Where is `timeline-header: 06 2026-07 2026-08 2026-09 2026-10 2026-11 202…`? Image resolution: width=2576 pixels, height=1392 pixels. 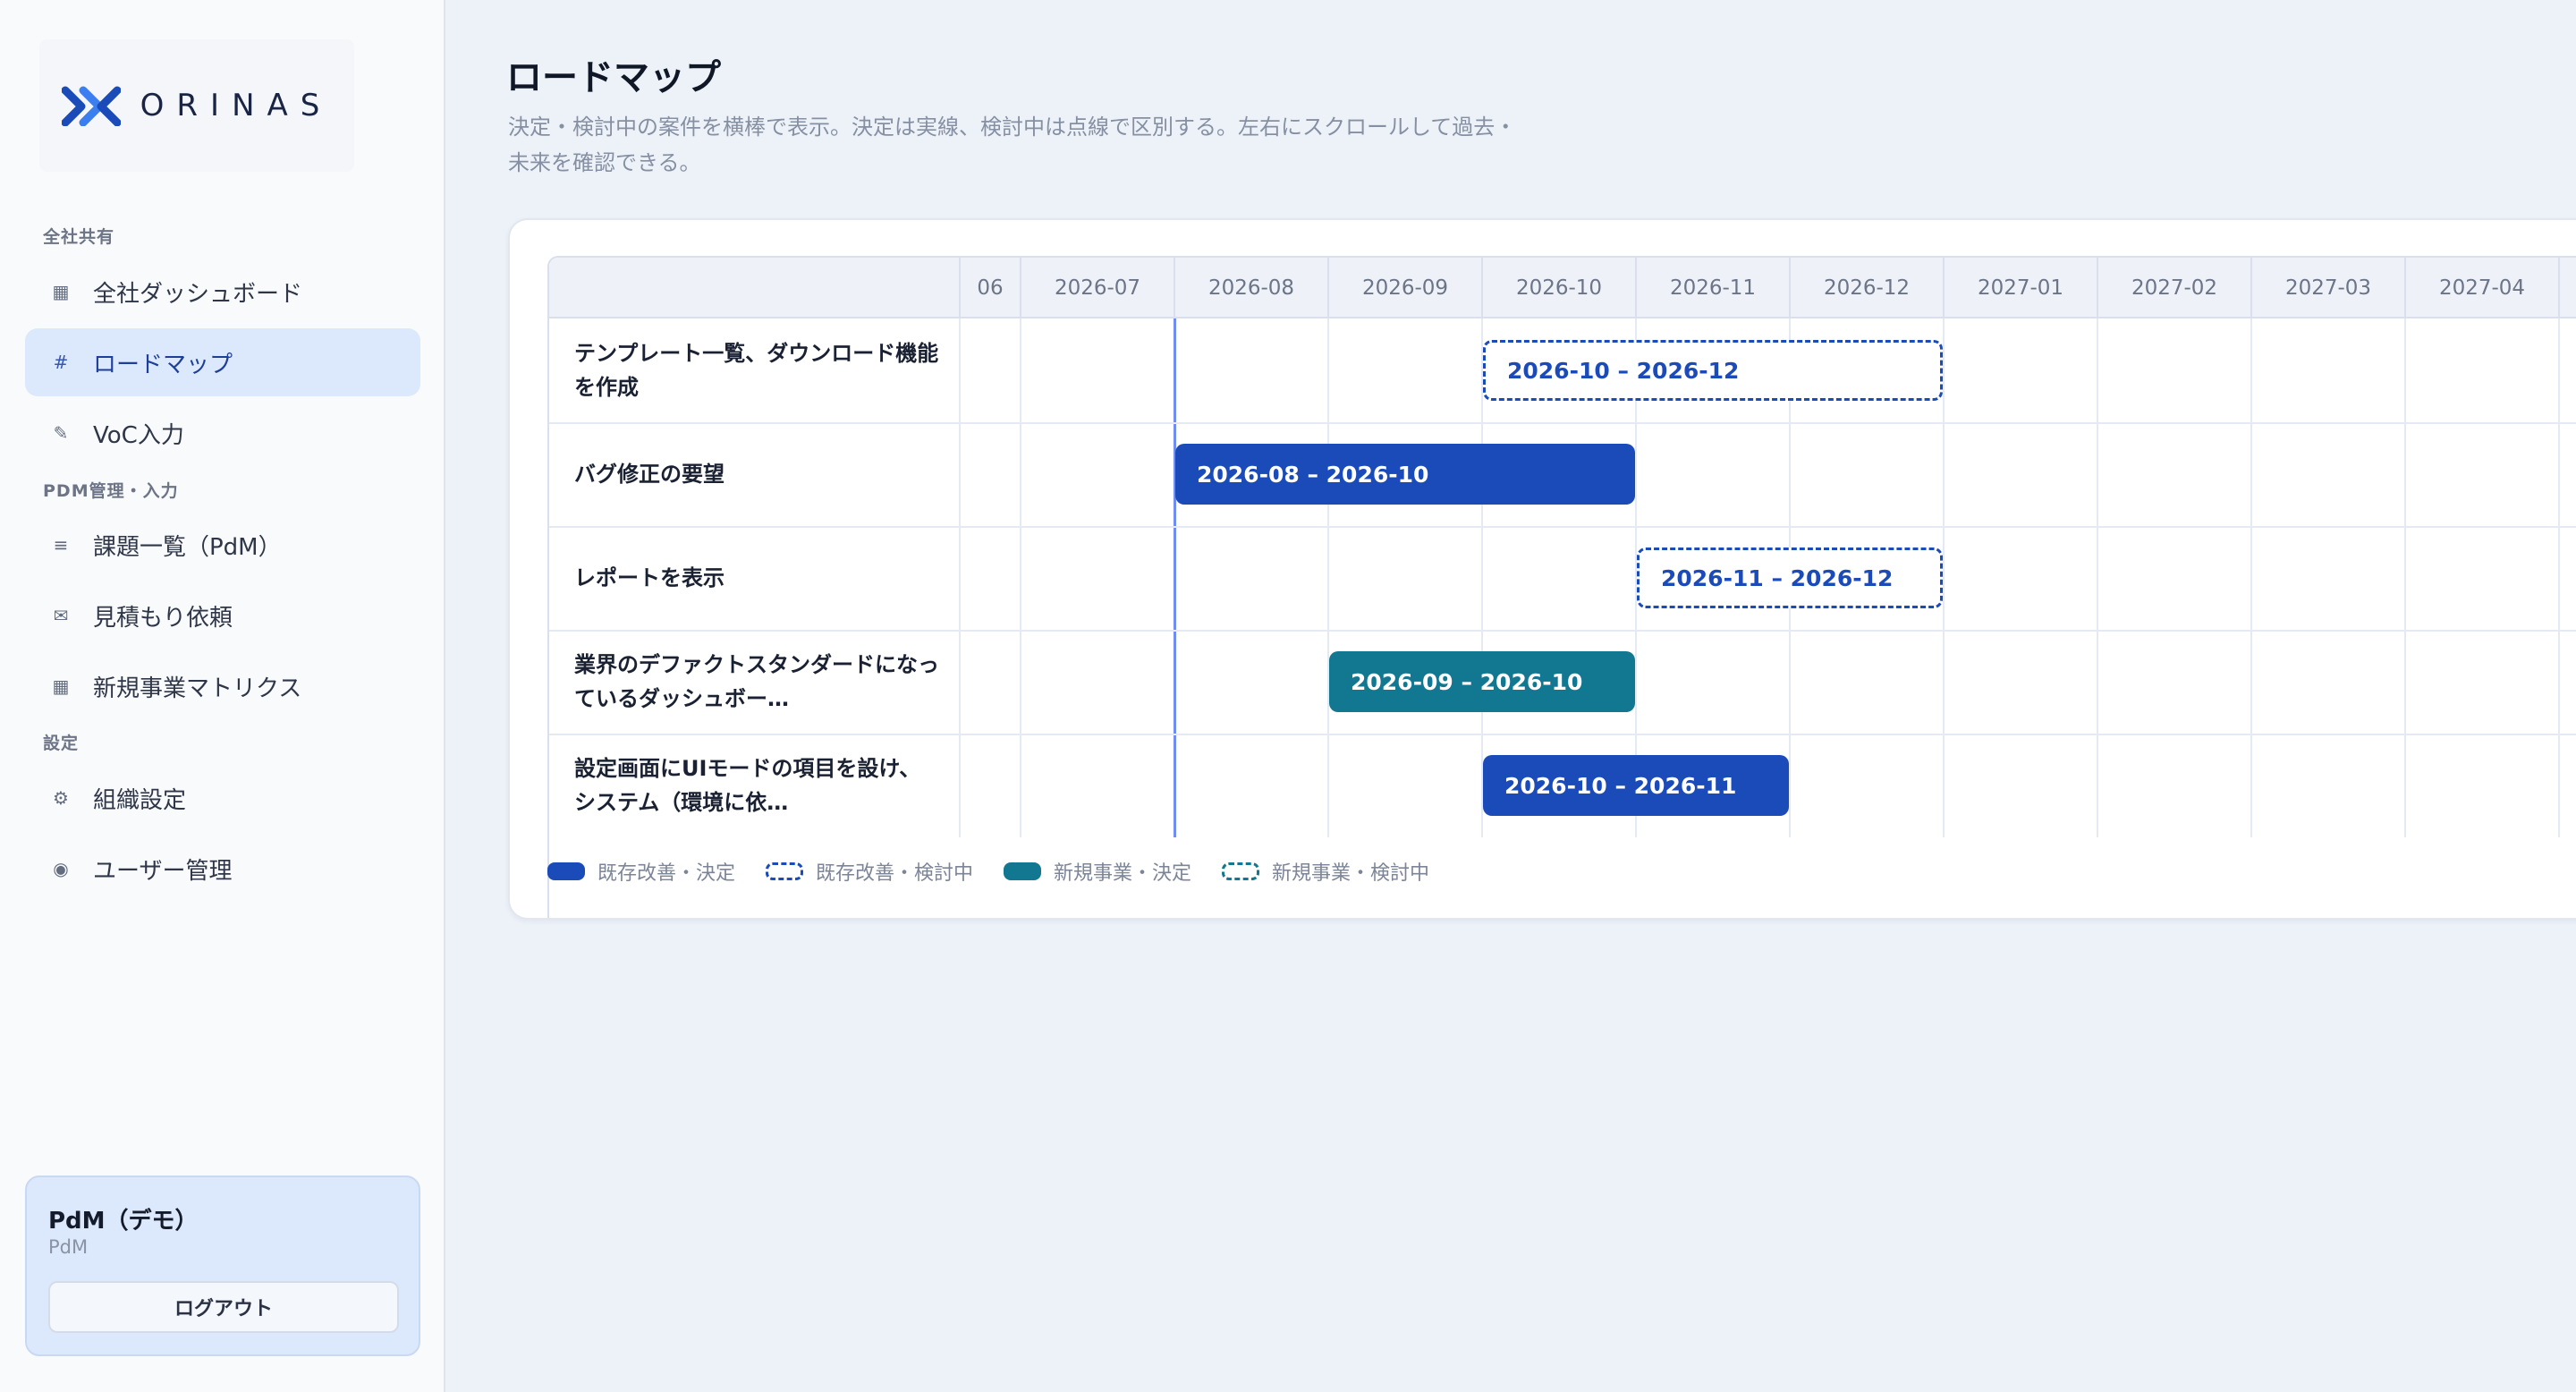 timeline-header: 06 2026-07 2026-08 2026-09 2026-10 2026-11 202… is located at coordinates (1562, 288).